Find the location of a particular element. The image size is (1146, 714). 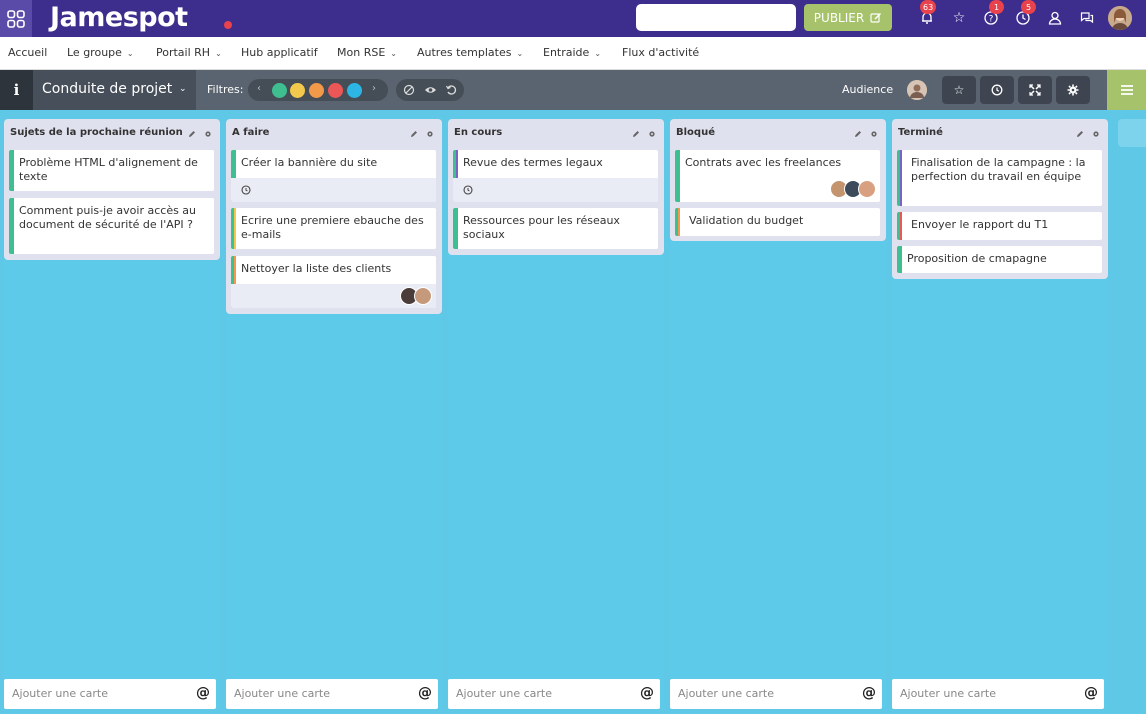

side-menu-button is located at coordinates (1126, 90).